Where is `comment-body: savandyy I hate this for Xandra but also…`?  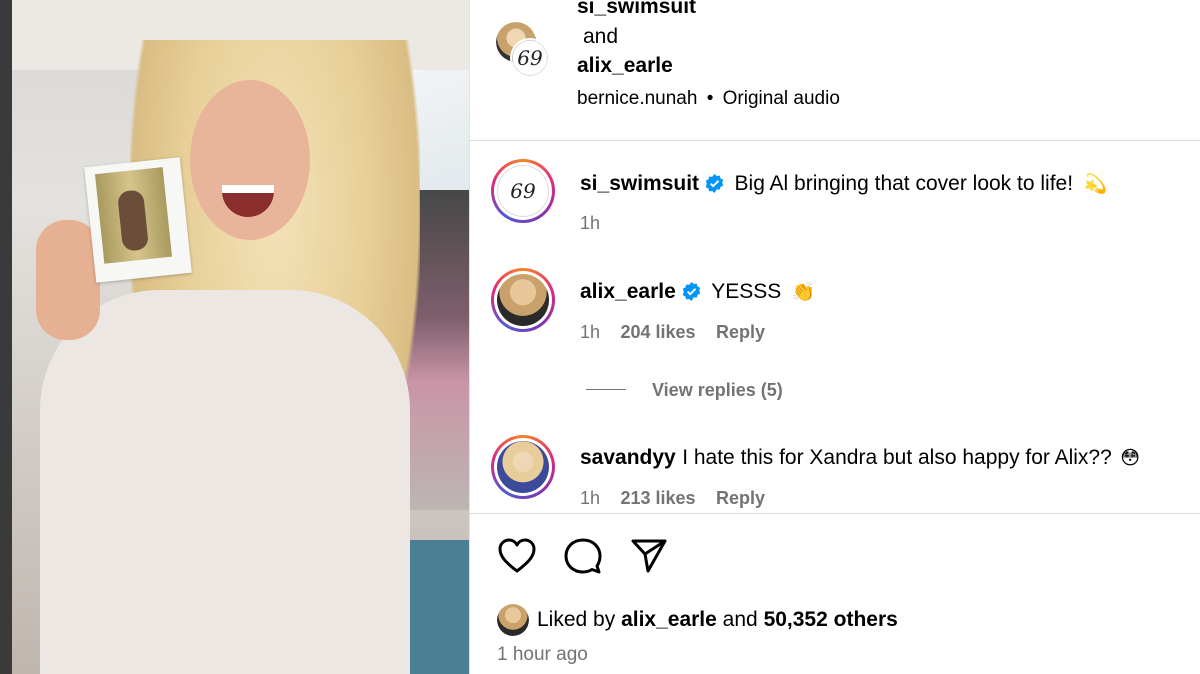
comment-body: savandyy I hate this for Xandra but also… is located at coordinates (860, 458).